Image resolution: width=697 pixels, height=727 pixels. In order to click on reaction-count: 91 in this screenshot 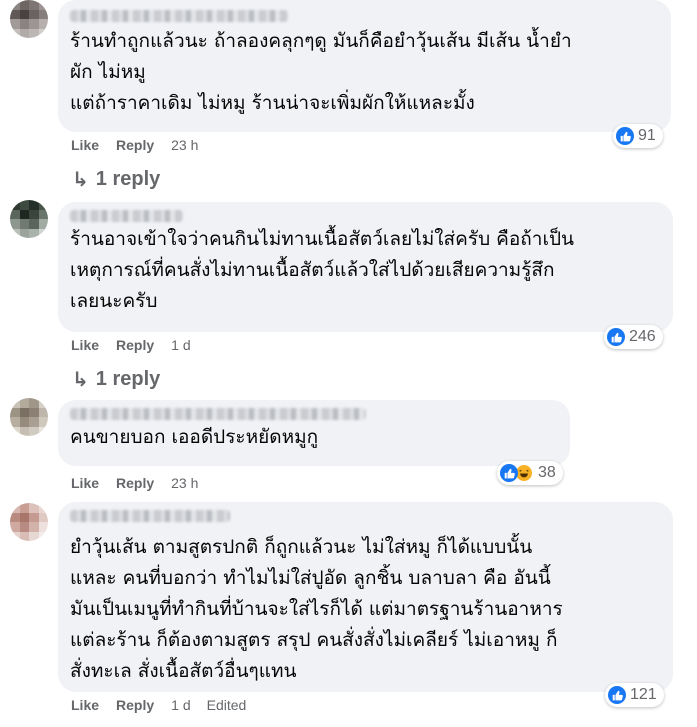, I will do `click(638, 136)`.